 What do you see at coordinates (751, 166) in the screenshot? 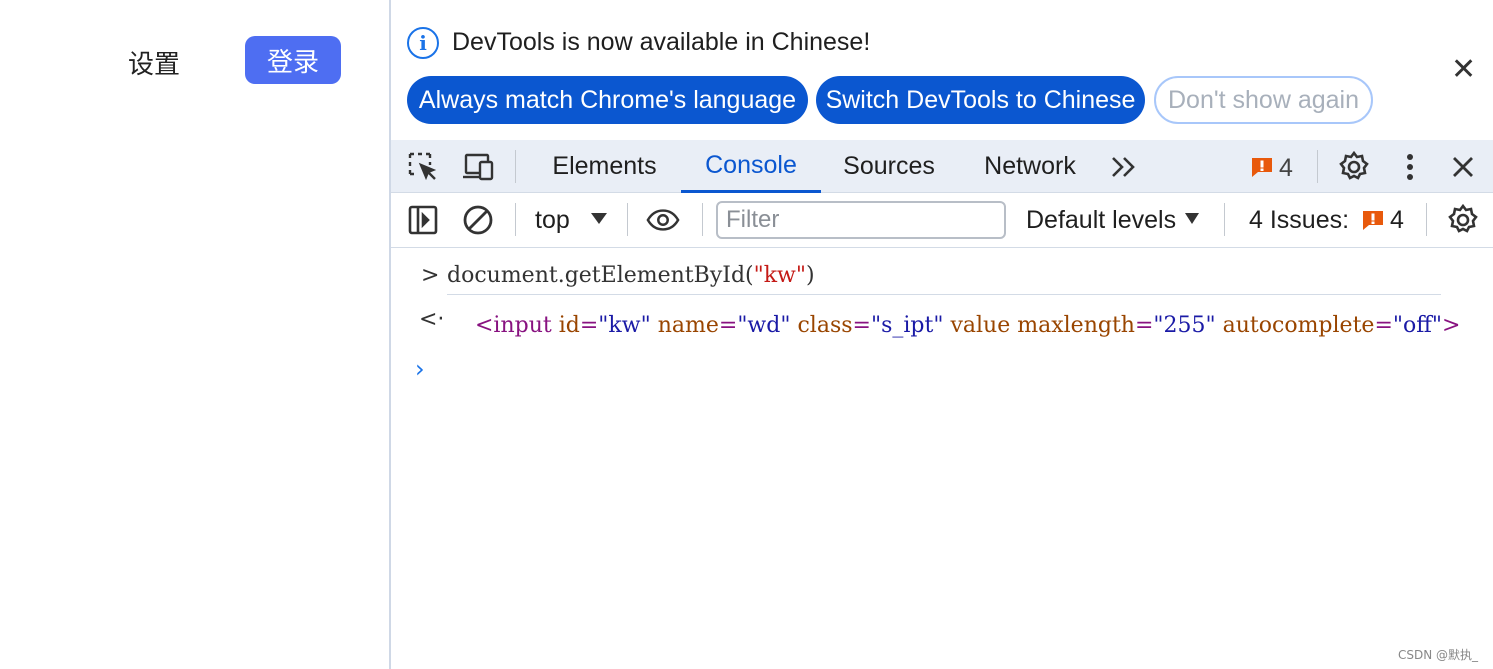
I see `tab-console: Console` at bounding box center [751, 166].